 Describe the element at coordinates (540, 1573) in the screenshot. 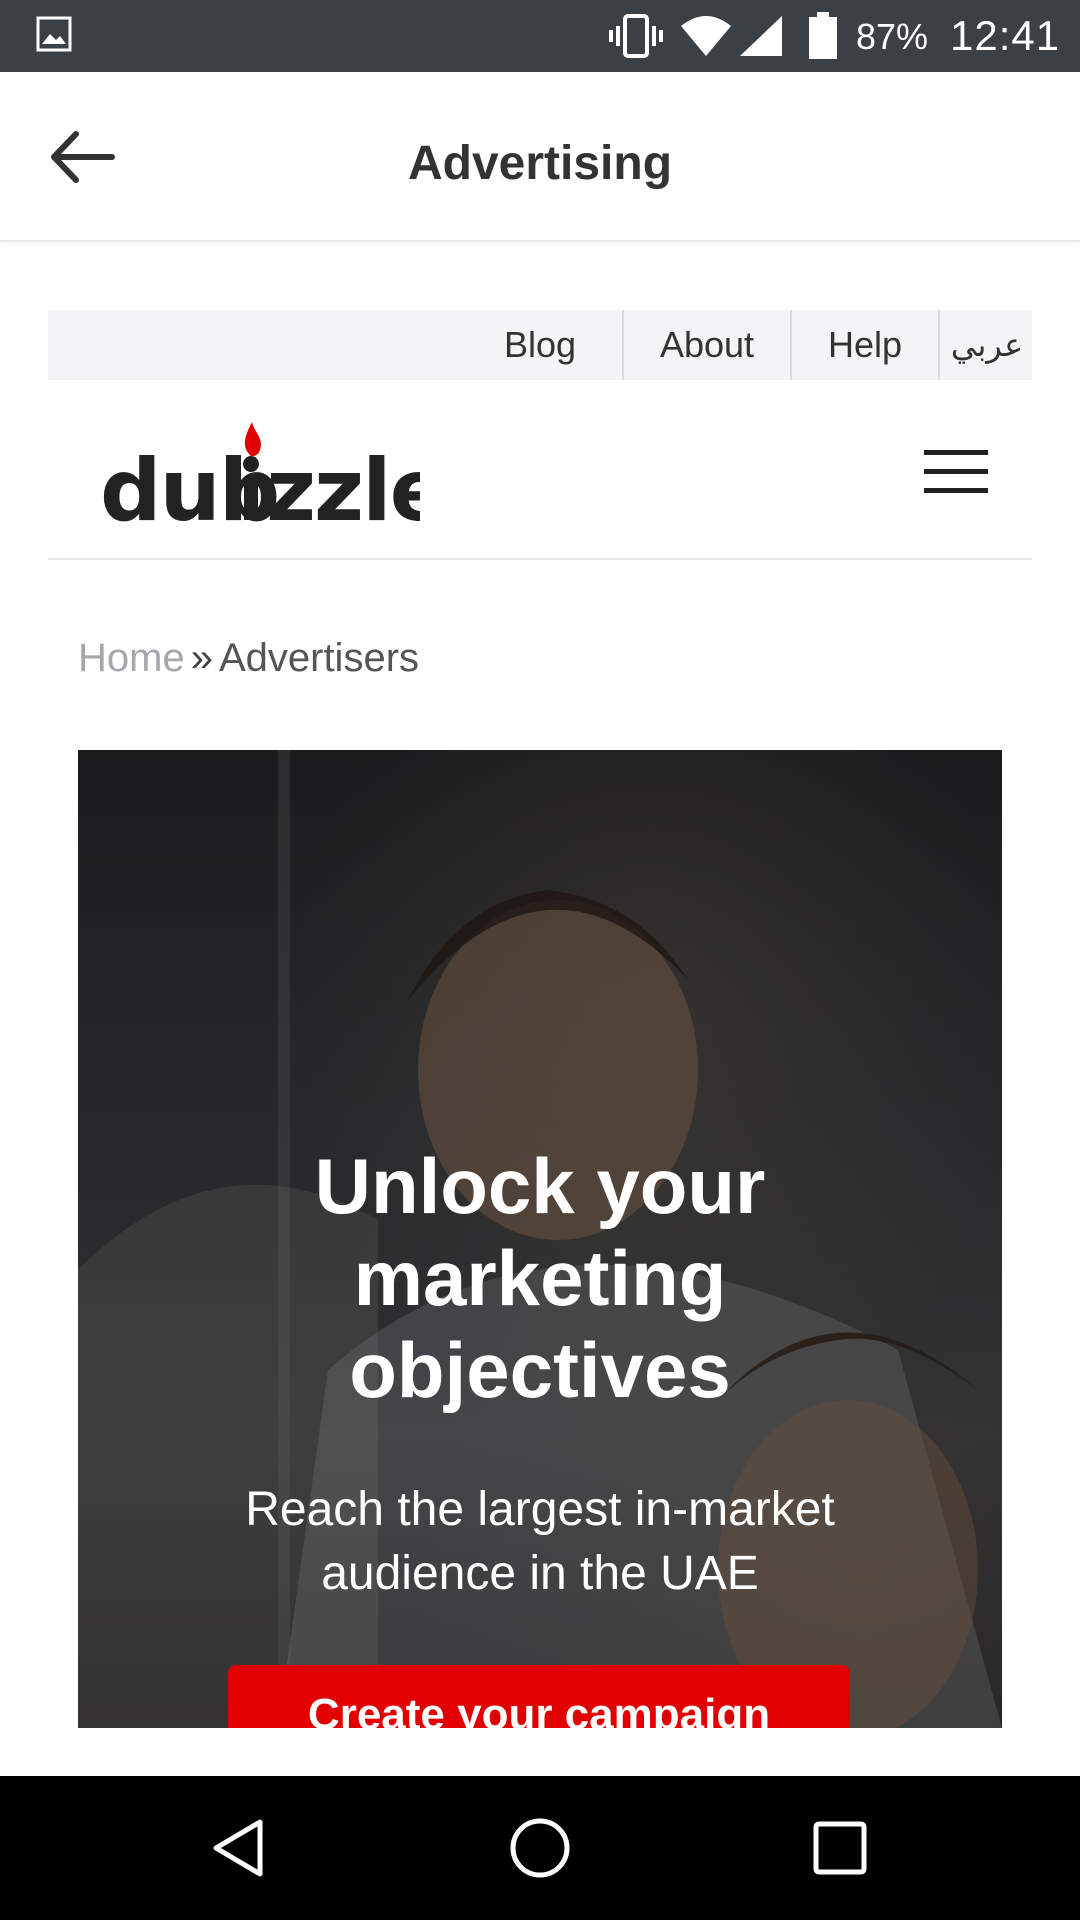

I see `hero-subtitle-line: audience in the UAE` at that location.